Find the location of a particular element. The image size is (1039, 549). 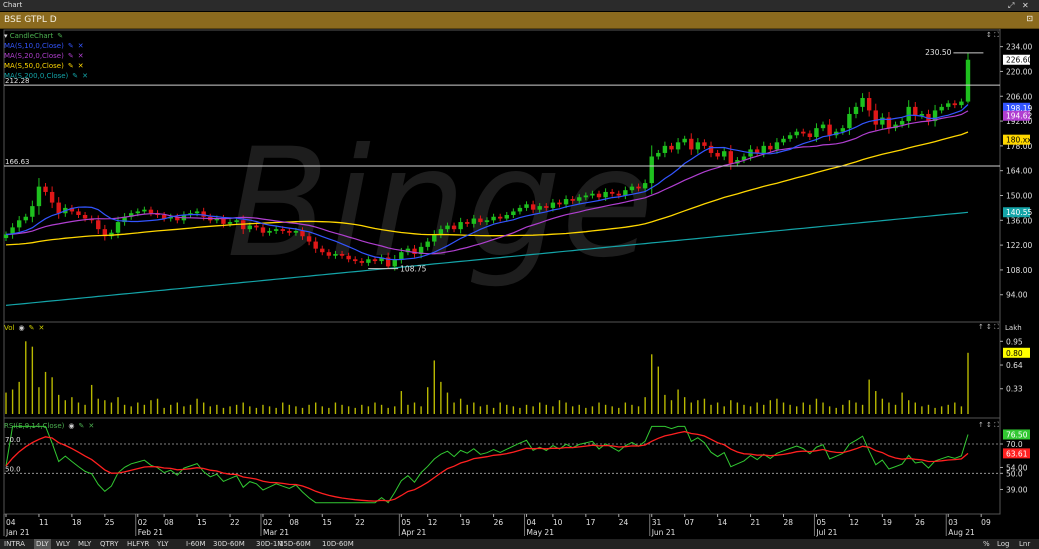

pin-icon: ⤢ is located at coordinates (1011, 5).